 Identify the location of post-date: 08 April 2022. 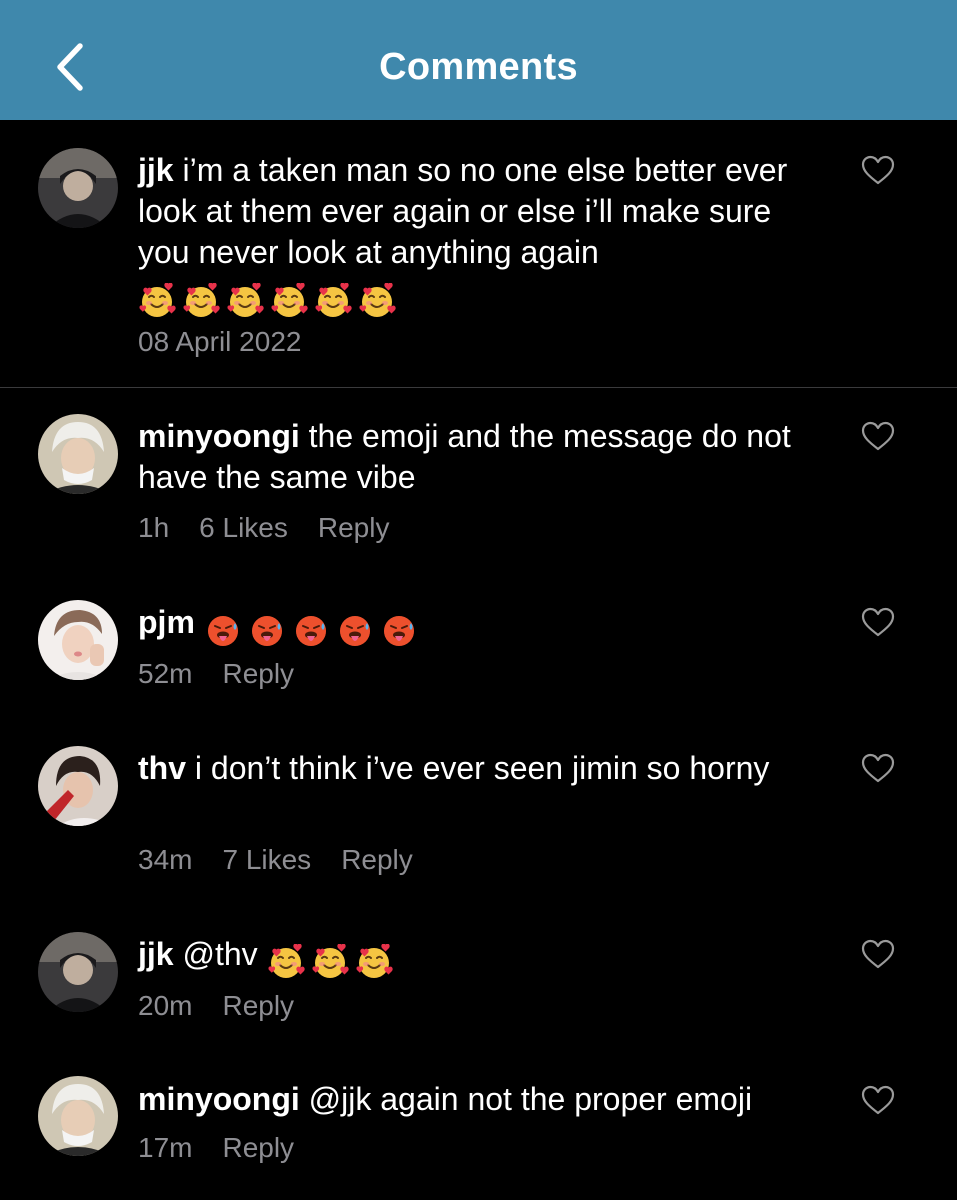
(220, 341).